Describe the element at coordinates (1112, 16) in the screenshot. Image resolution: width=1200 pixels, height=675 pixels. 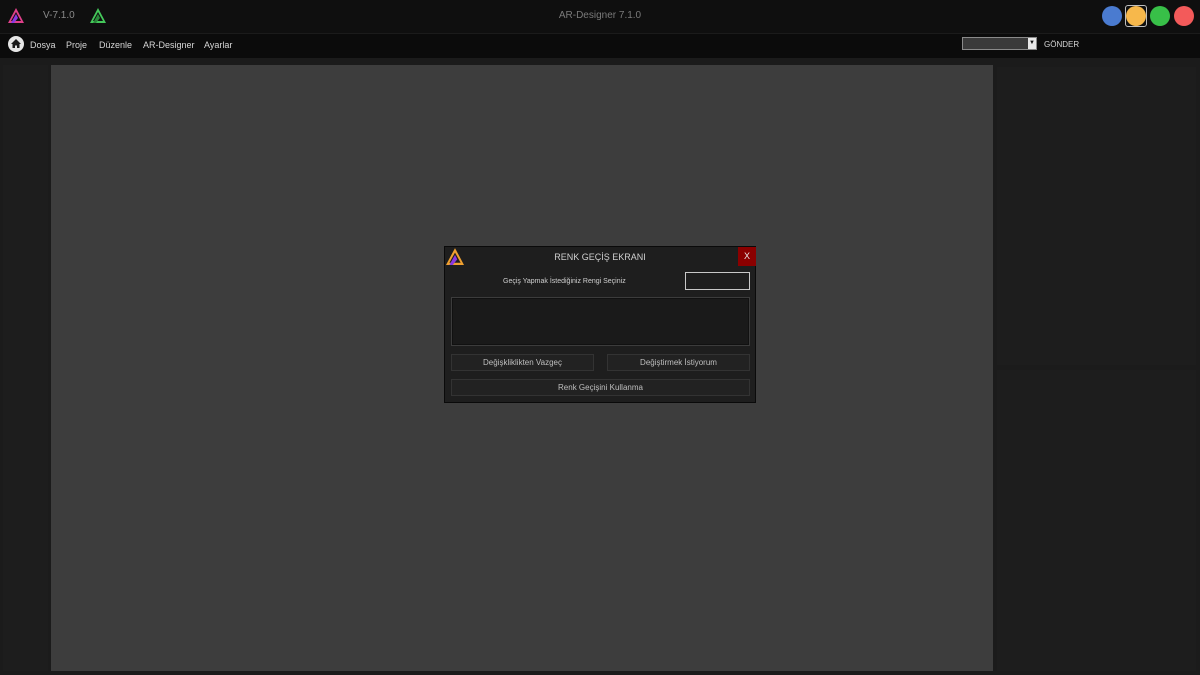
I see `blue-circle-button` at that location.